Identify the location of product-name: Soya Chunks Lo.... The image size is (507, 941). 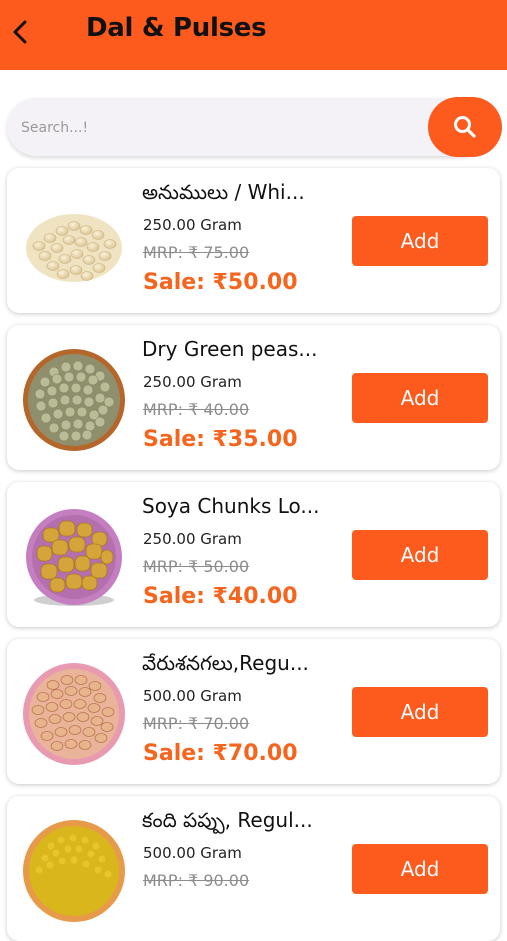
(231, 506).